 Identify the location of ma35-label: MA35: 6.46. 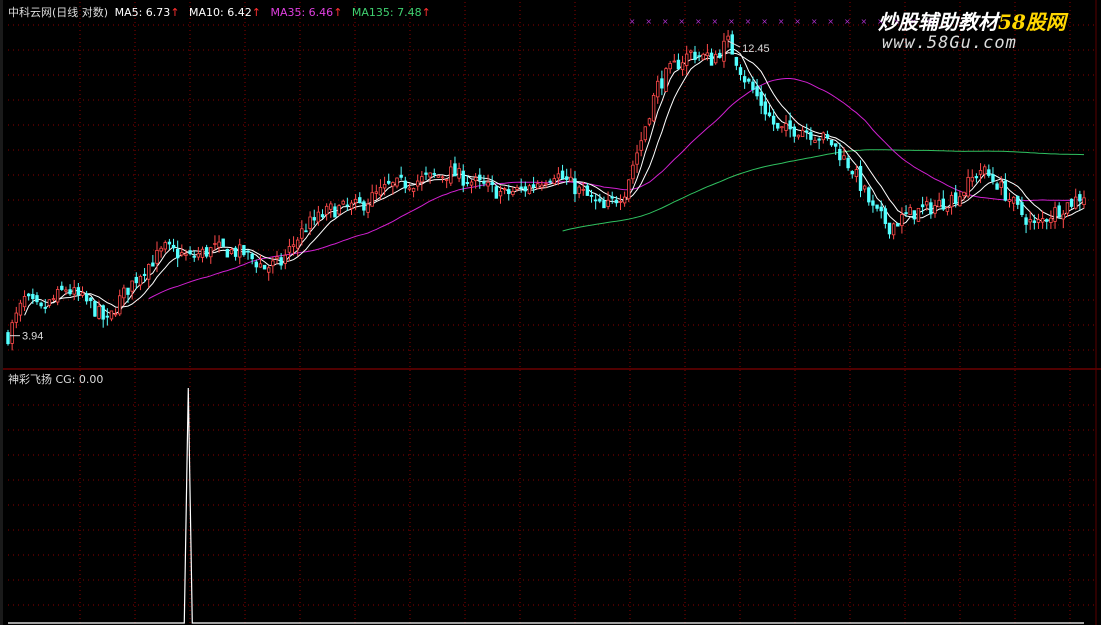
(302, 12).